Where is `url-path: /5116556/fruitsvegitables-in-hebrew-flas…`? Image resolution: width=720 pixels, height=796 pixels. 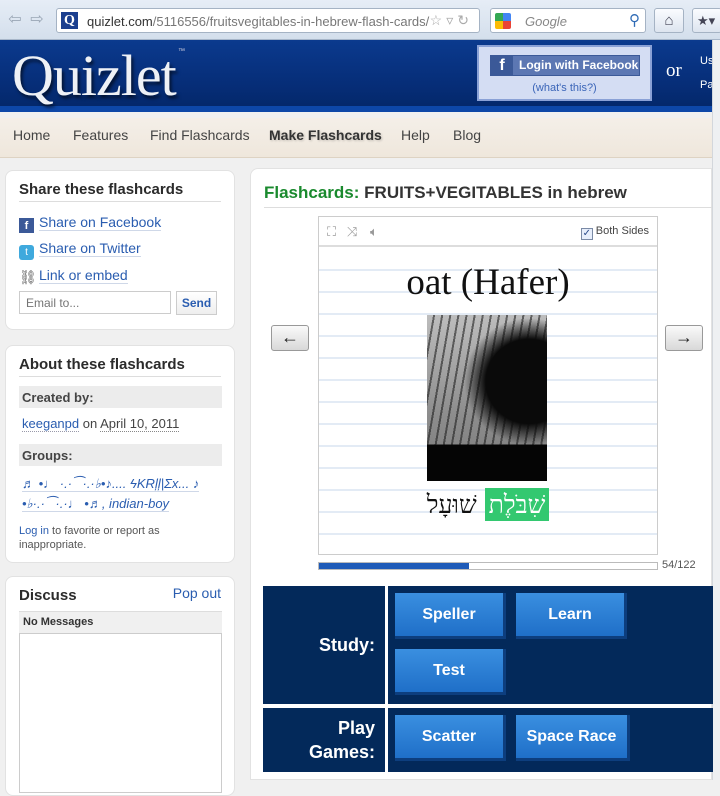 url-path: /5116556/fruitsvegitables-in-hebrew-flas… is located at coordinates (291, 21).